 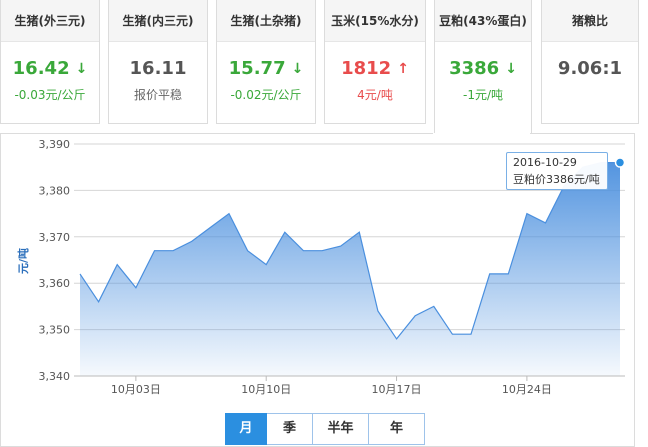 What do you see at coordinates (266, 68) in the screenshot?
I see `card-price: 15.77 ↓` at bounding box center [266, 68].